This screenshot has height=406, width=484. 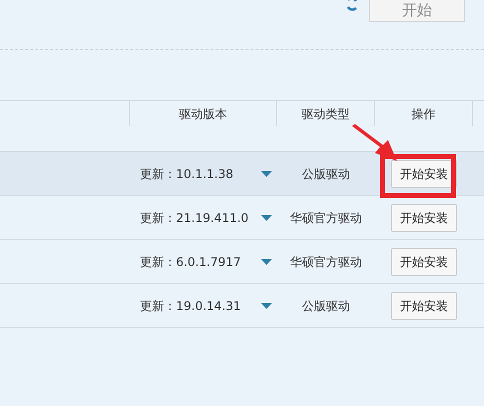 What do you see at coordinates (326, 114) in the screenshot?
I see `column-header: 驱动类型` at bounding box center [326, 114].